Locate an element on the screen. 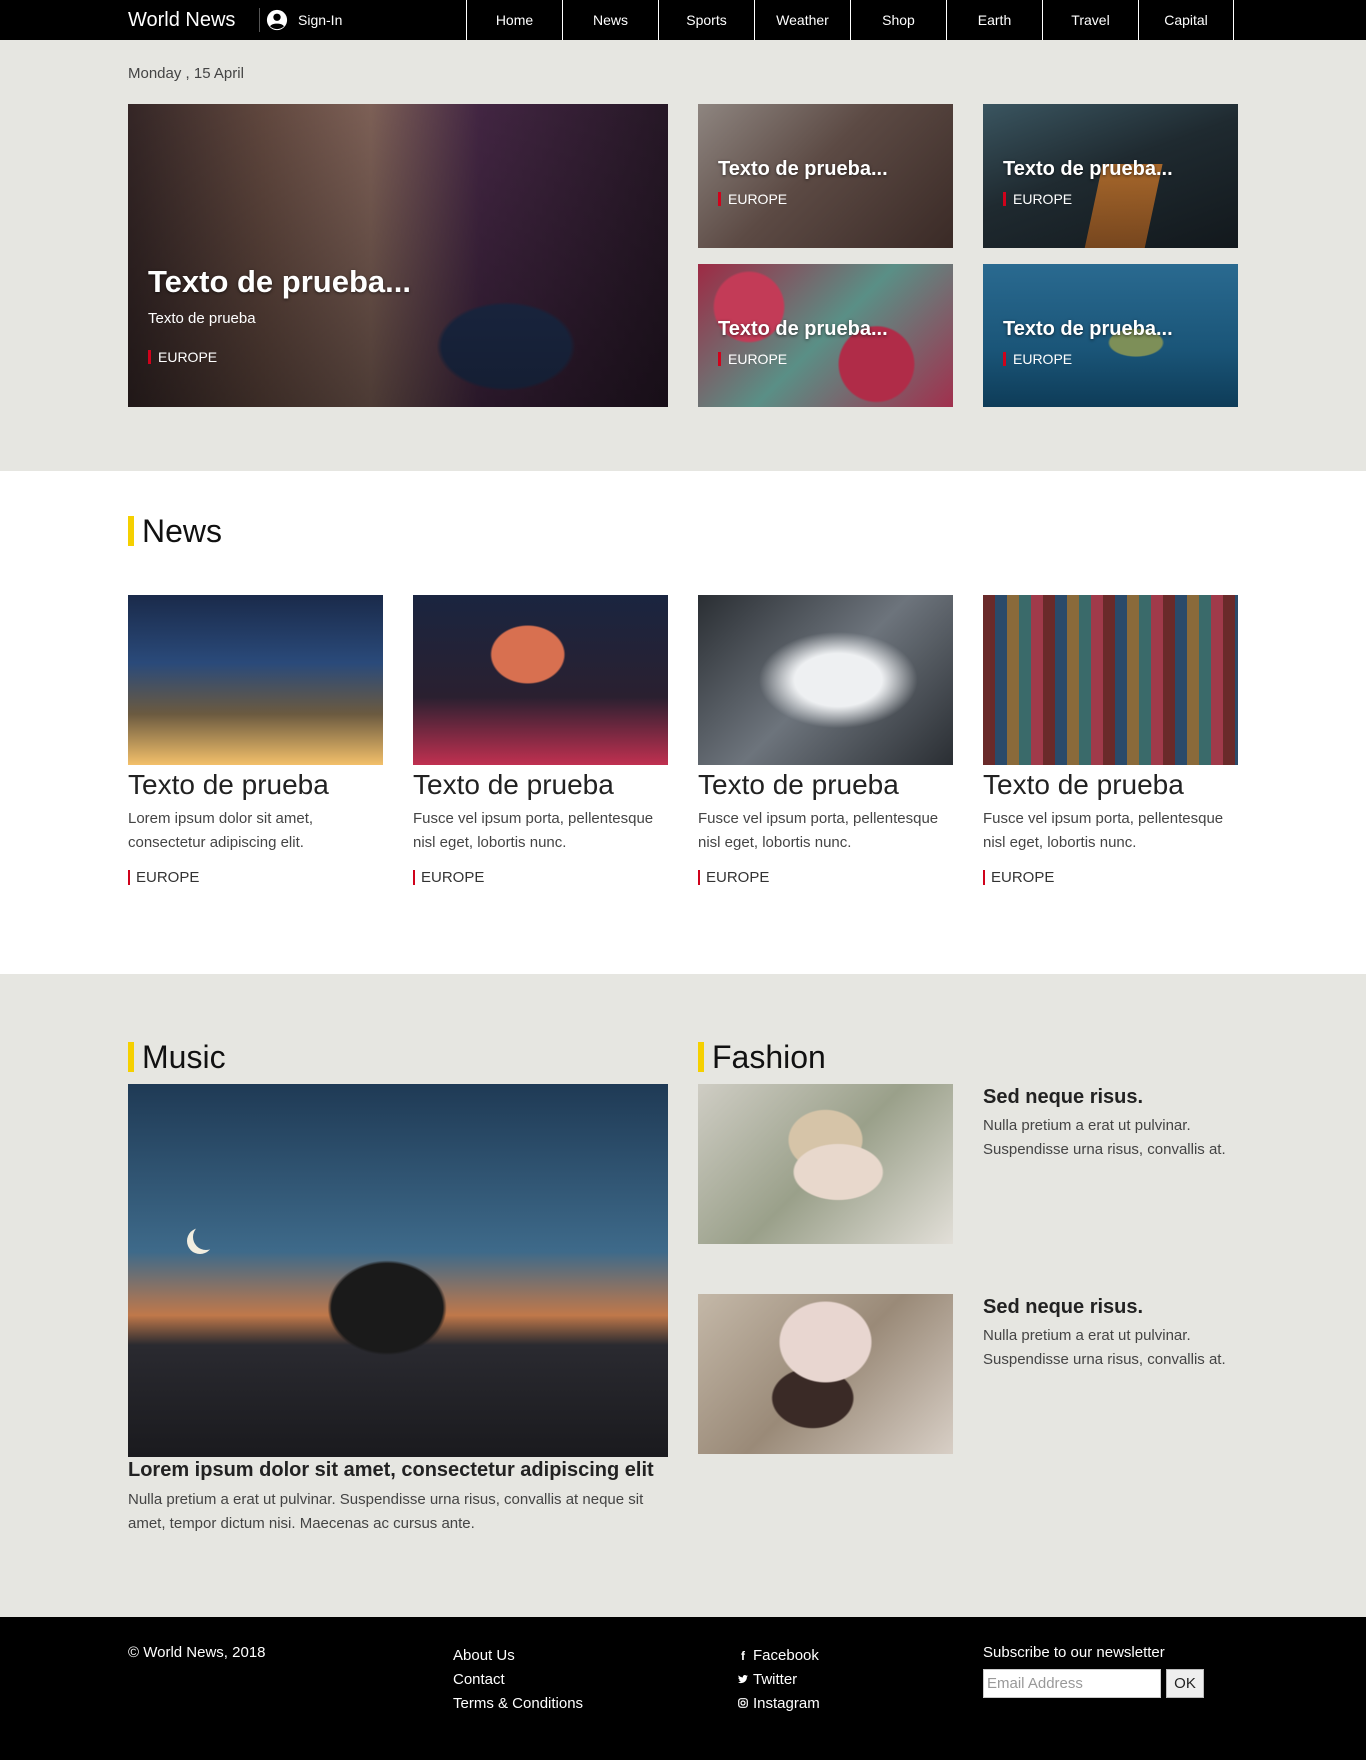 This screenshot has height=1760, width=1366. music-heading: Music is located at coordinates (177, 1057).